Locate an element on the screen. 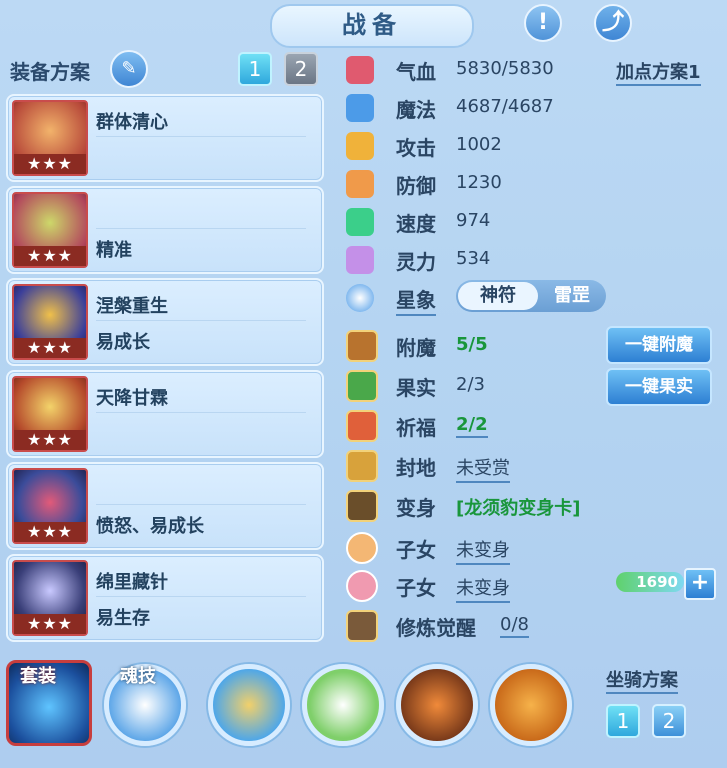 The height and width of the screenshot is (768, 727). mount-plan-1-button: 1 is located at coordinates (623, 721).